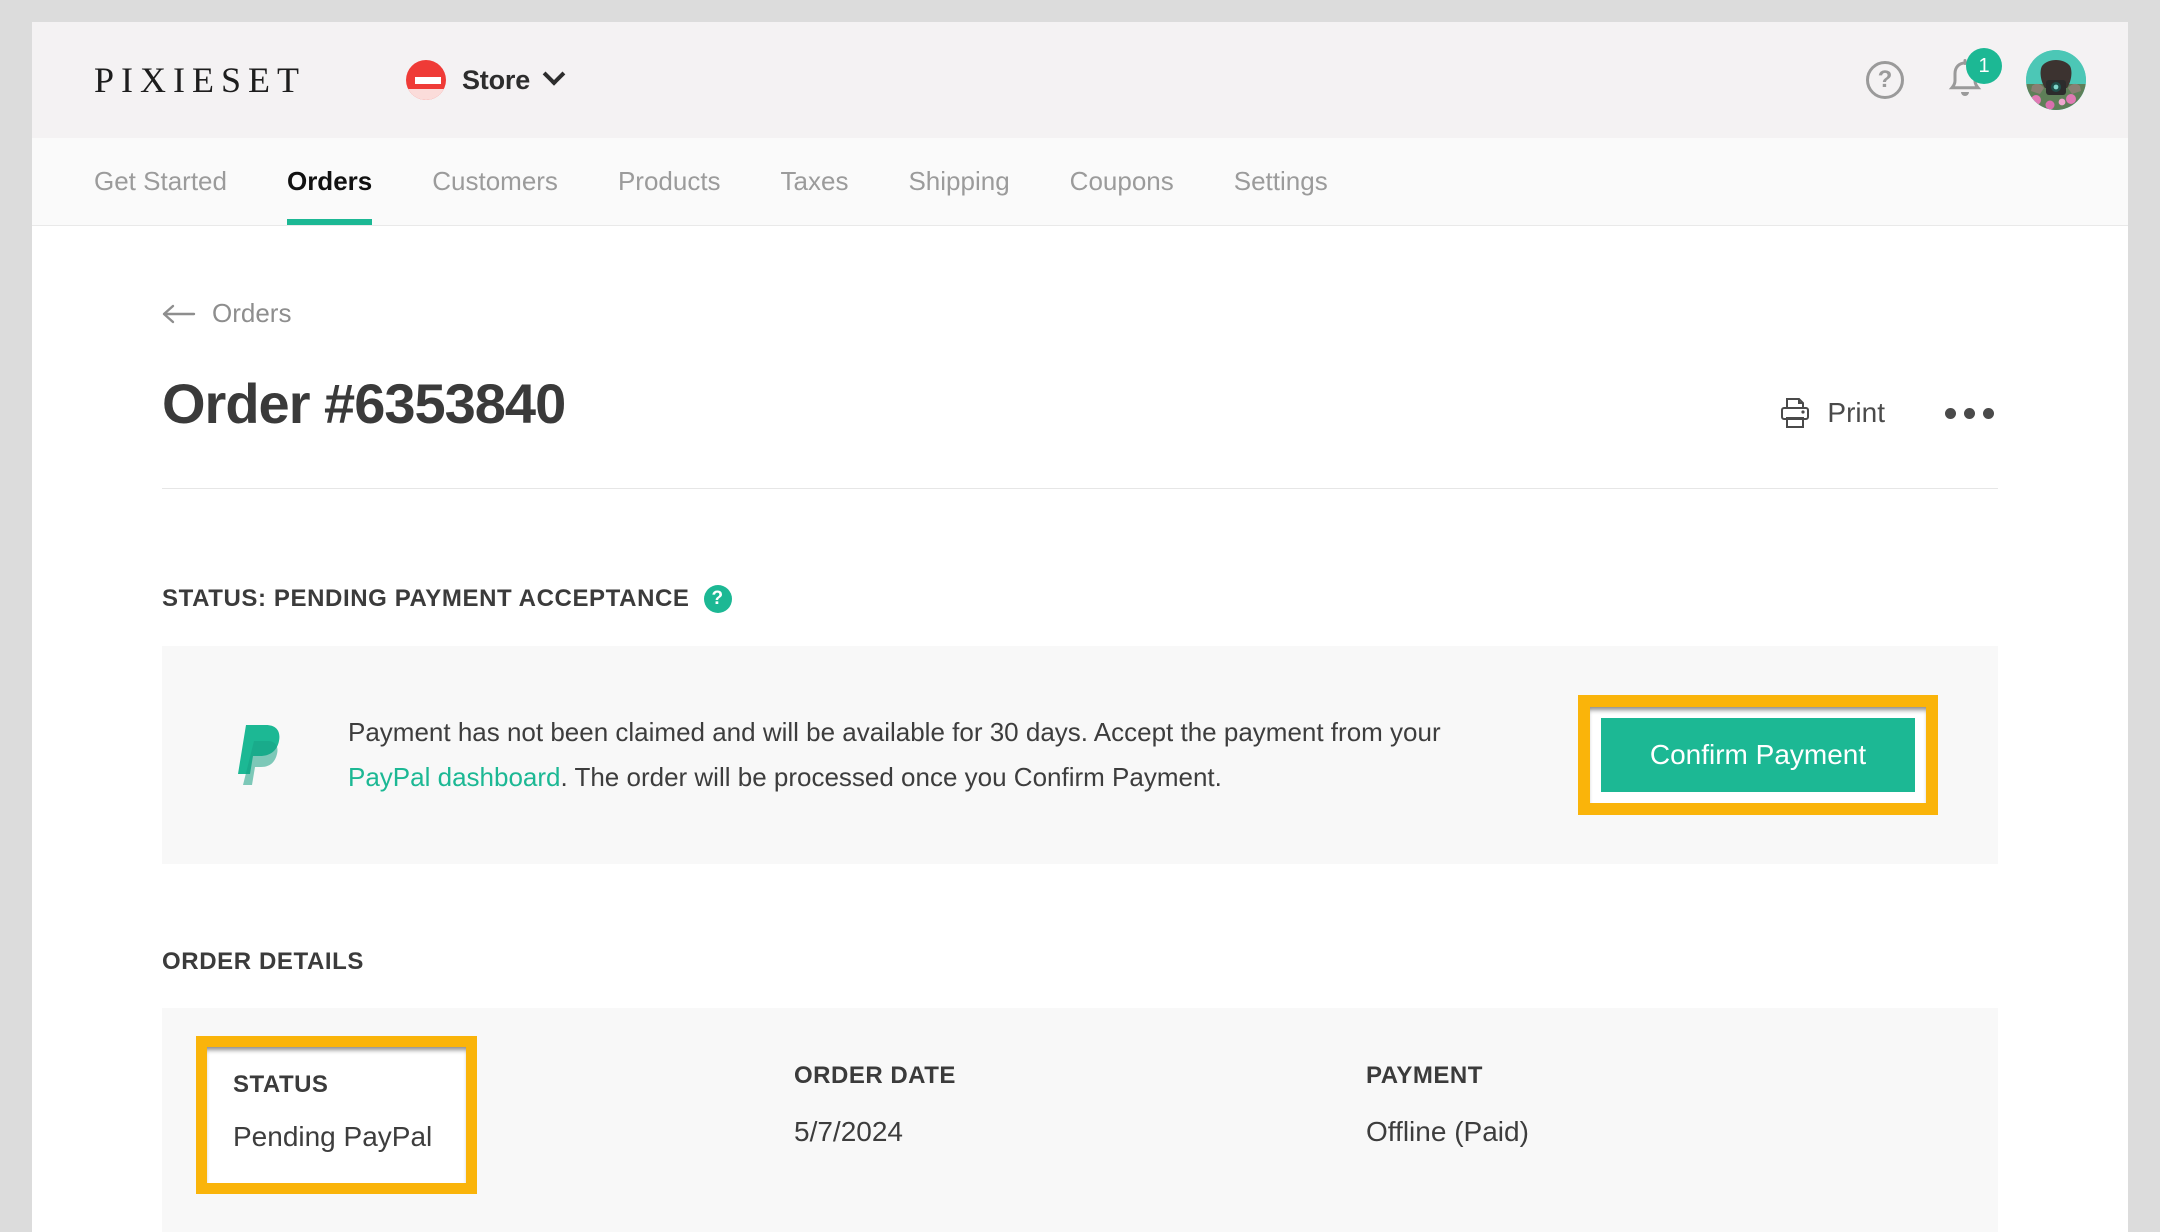 This screenshot has height=1232, width=2160. I want to click on question-mark-icon: ?, so click(1885, 80).